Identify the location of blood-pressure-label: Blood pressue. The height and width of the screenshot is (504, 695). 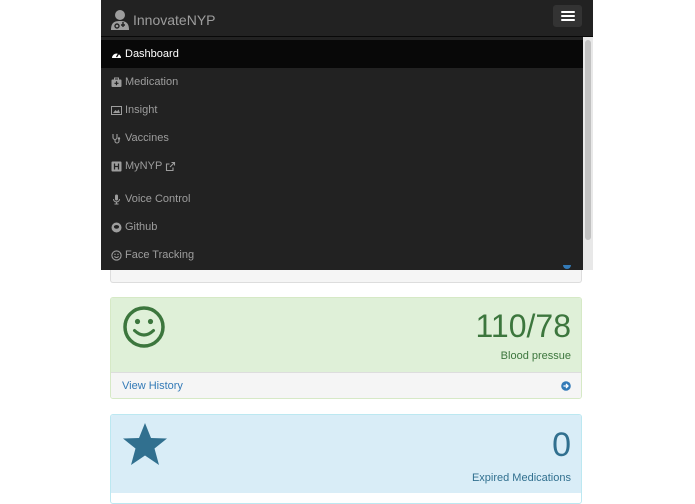
(535, 356).